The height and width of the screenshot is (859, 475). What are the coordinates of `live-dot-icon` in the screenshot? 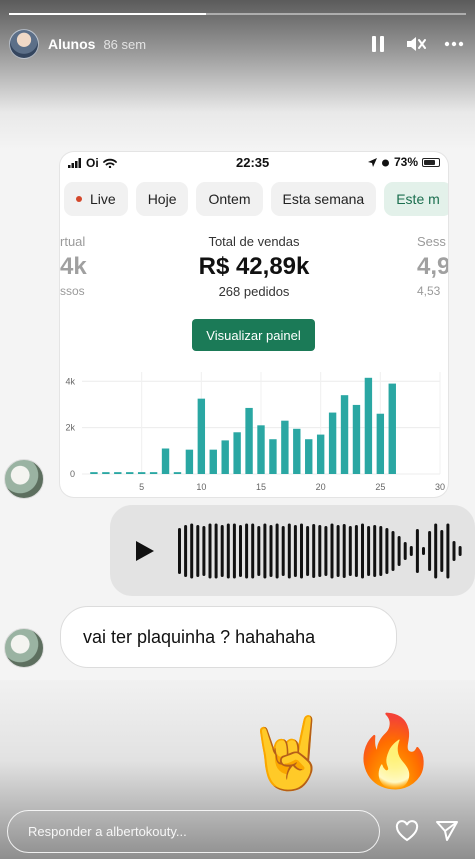 It's located at (79, 199).